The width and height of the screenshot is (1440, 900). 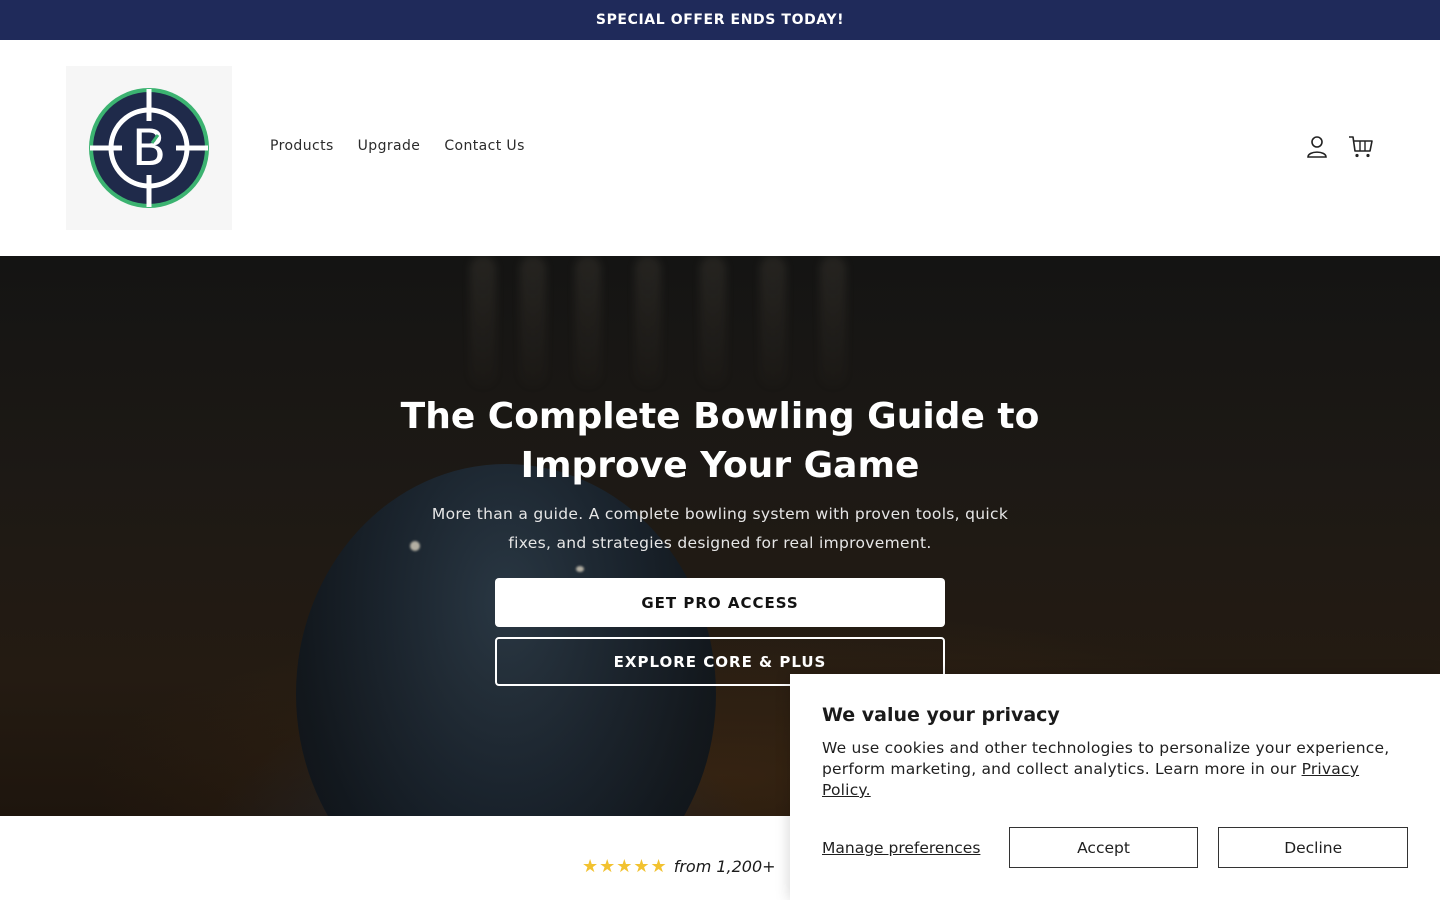 I want to click on accept-button: Accept, so click(x=1103, y=847).